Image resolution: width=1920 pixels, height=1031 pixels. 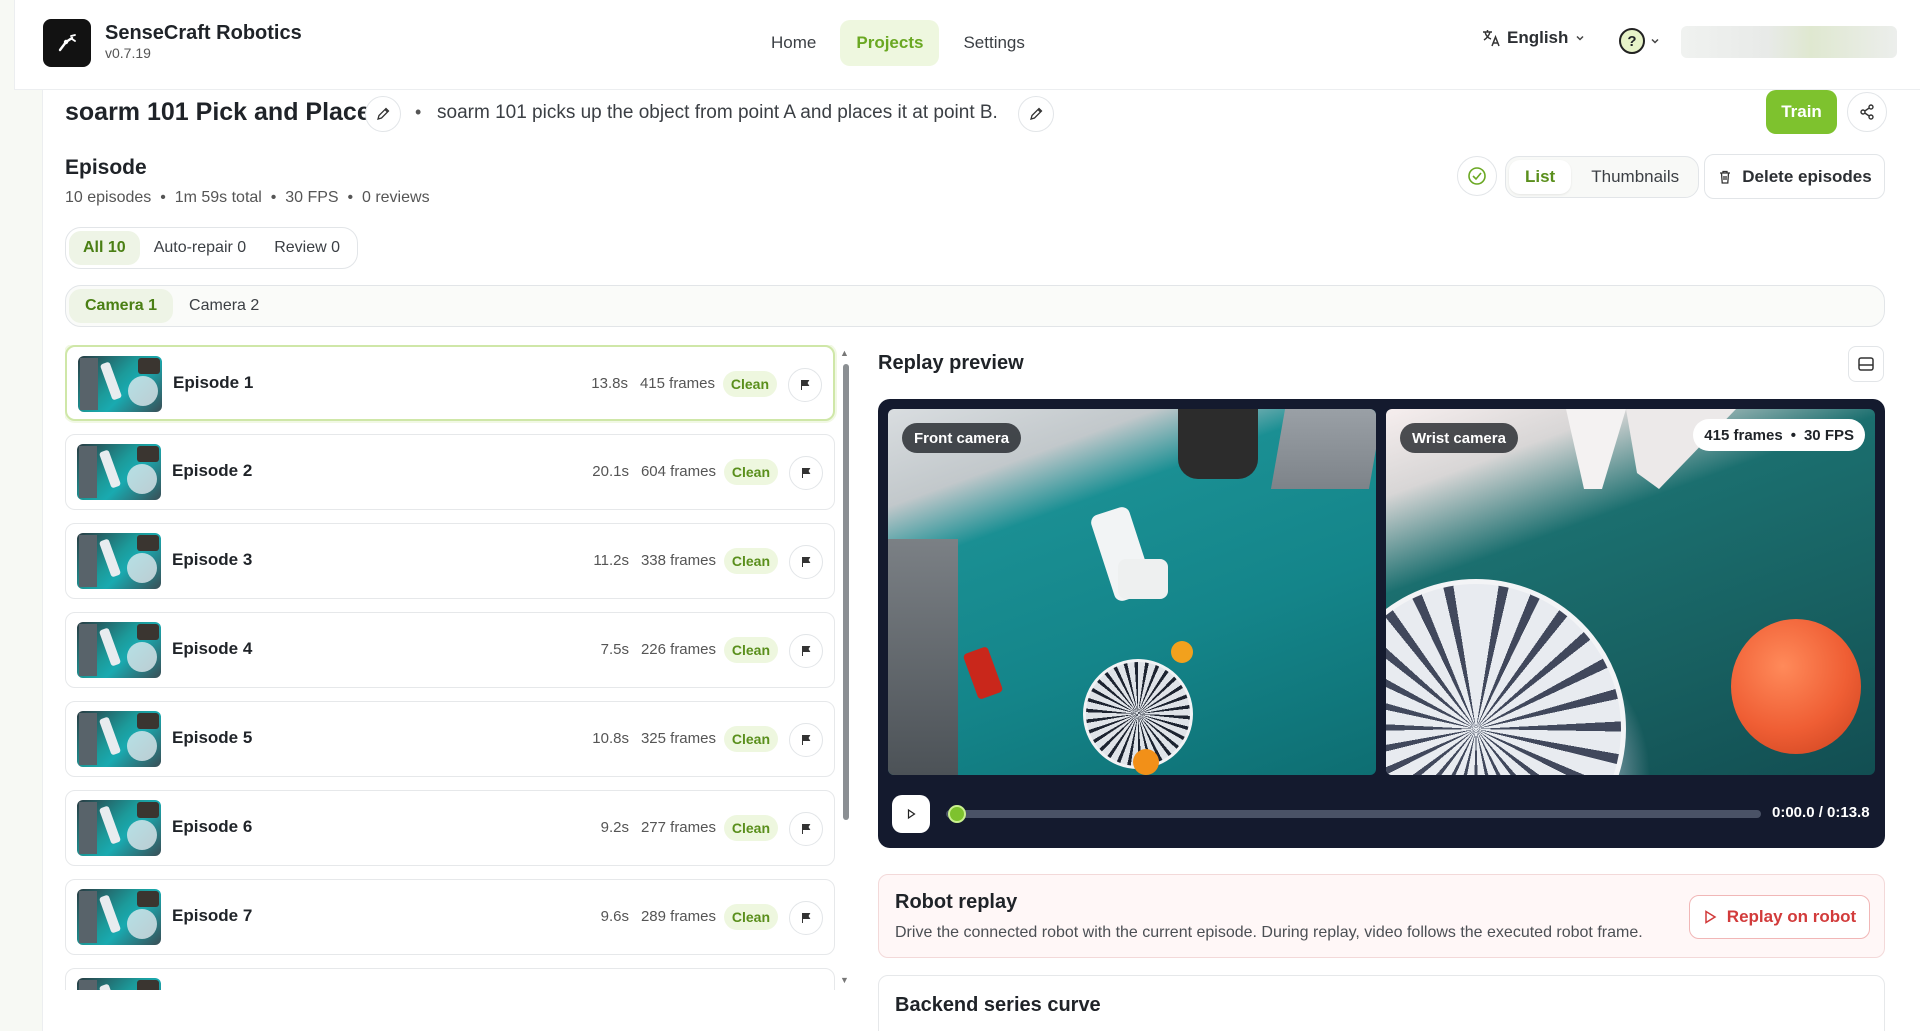 I want to click on front-camera-label: Front camera, so click(x=962, y=438).